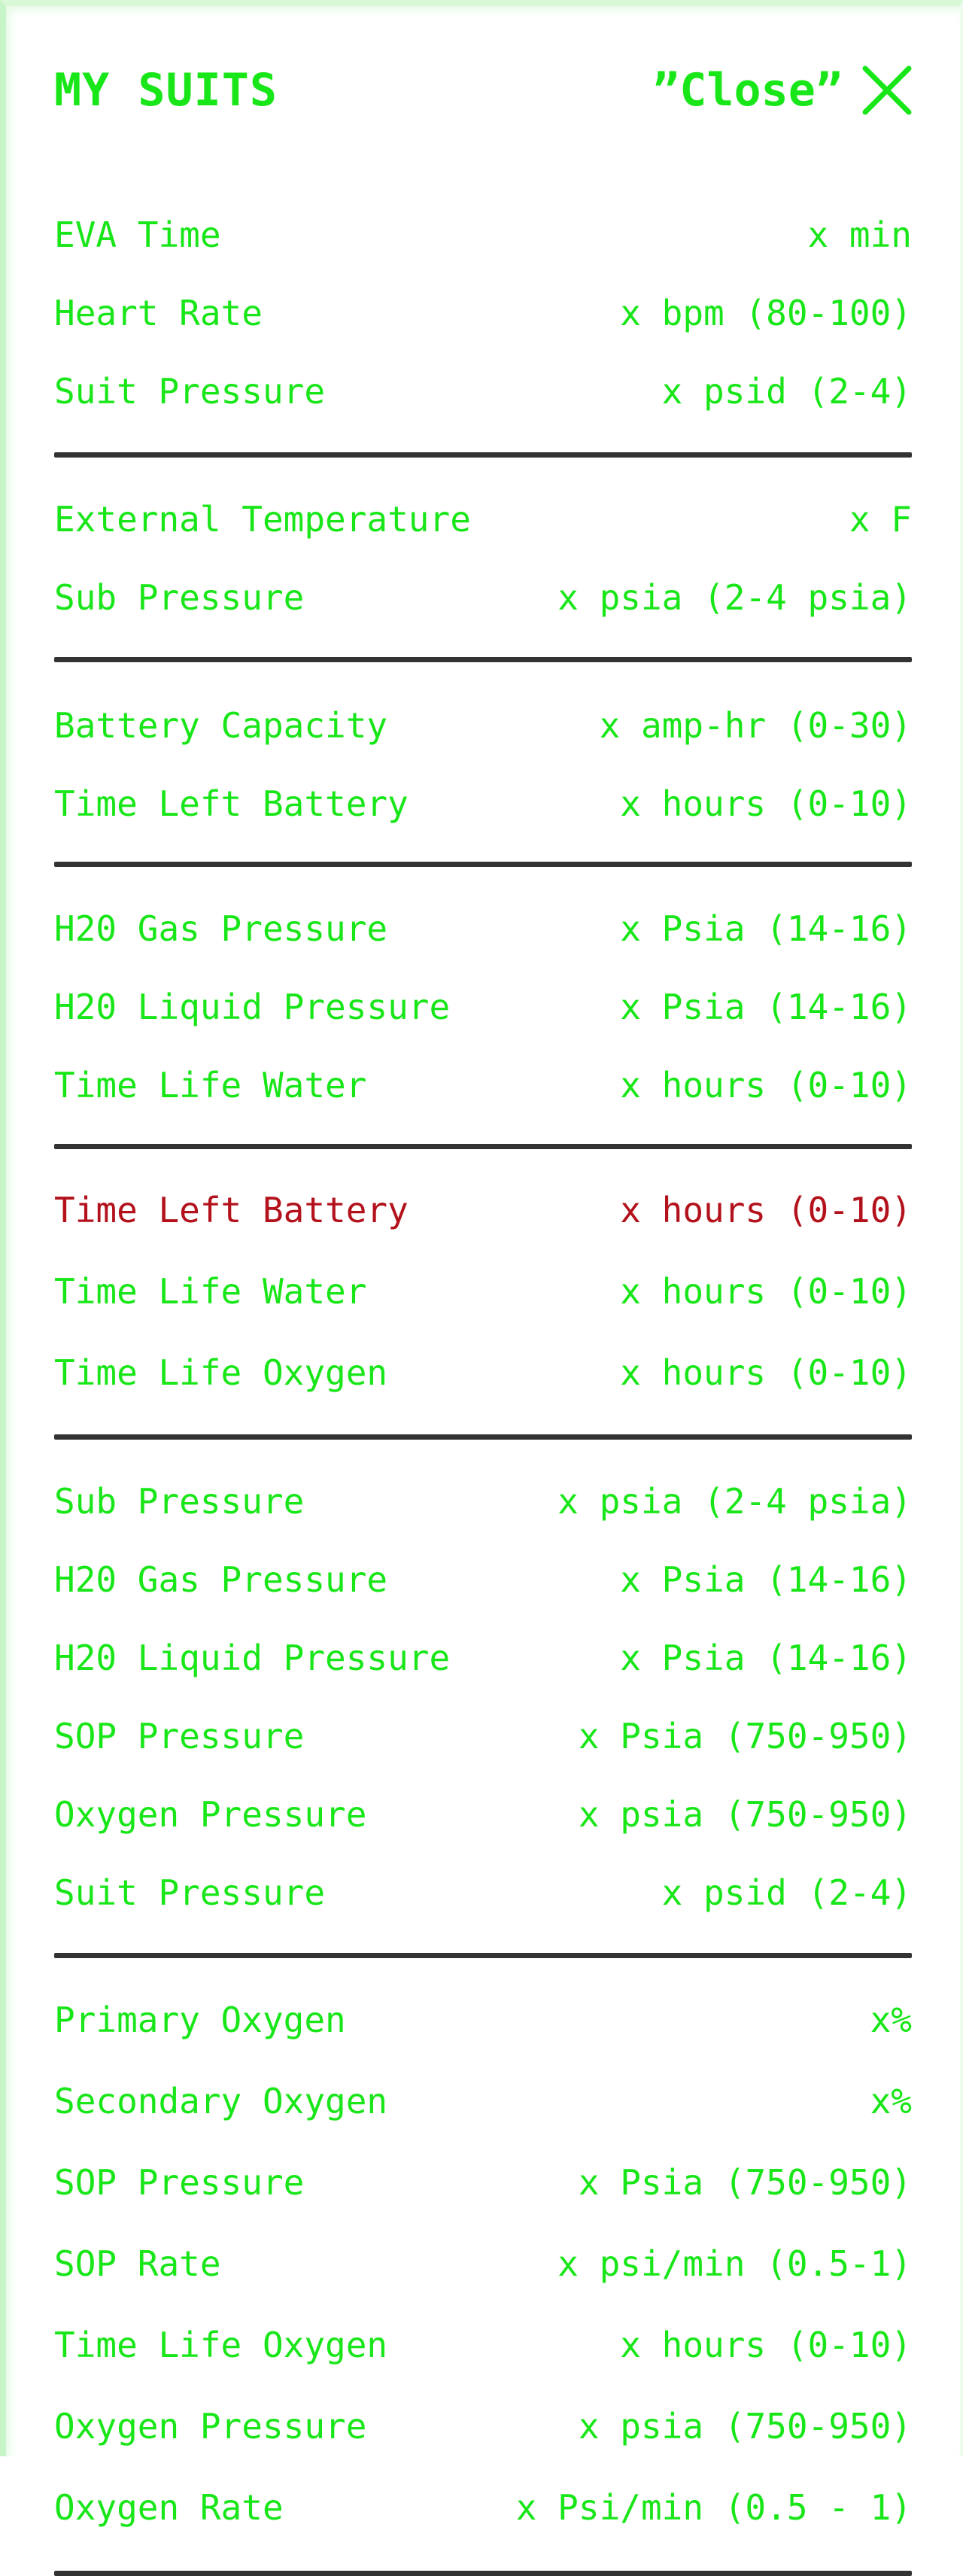 Image resolution: width=963 pixels, height=2576 pixels. Describe the element at coordinates (755, 725) in the screenshot. I see `readout-value: x amp-hr (0-30)` at that location.